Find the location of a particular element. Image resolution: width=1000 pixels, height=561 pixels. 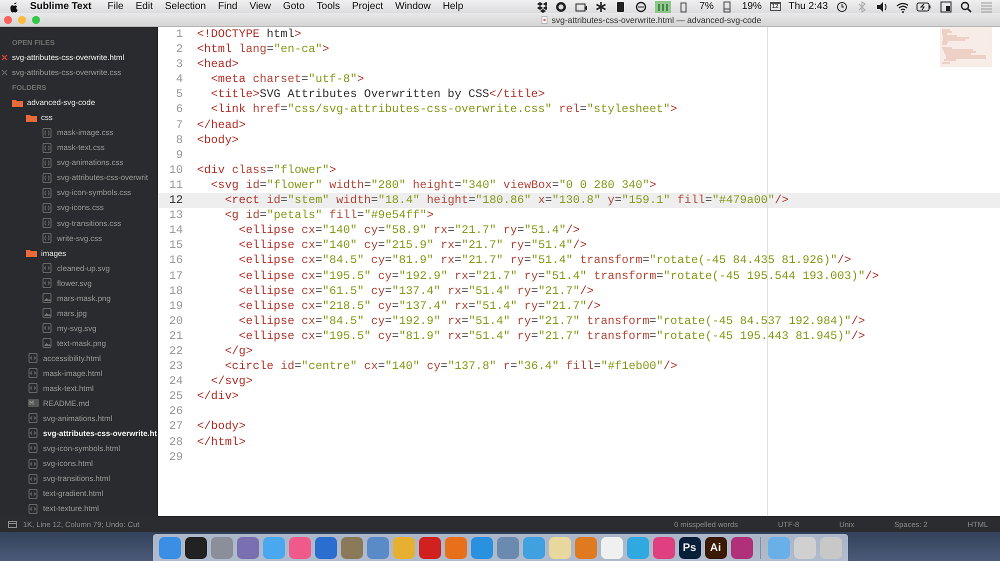

menu-item: Selection is located at coordinates (185, 6).